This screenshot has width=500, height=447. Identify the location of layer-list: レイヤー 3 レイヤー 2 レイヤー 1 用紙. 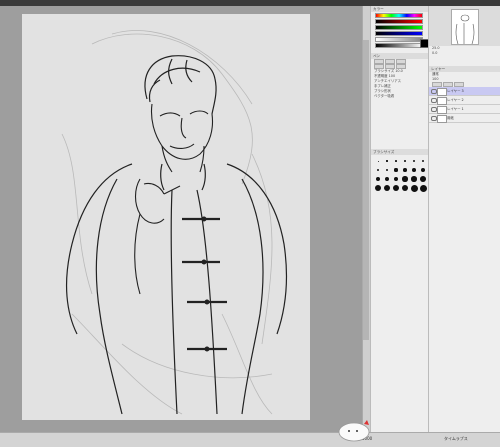
(464, 105).